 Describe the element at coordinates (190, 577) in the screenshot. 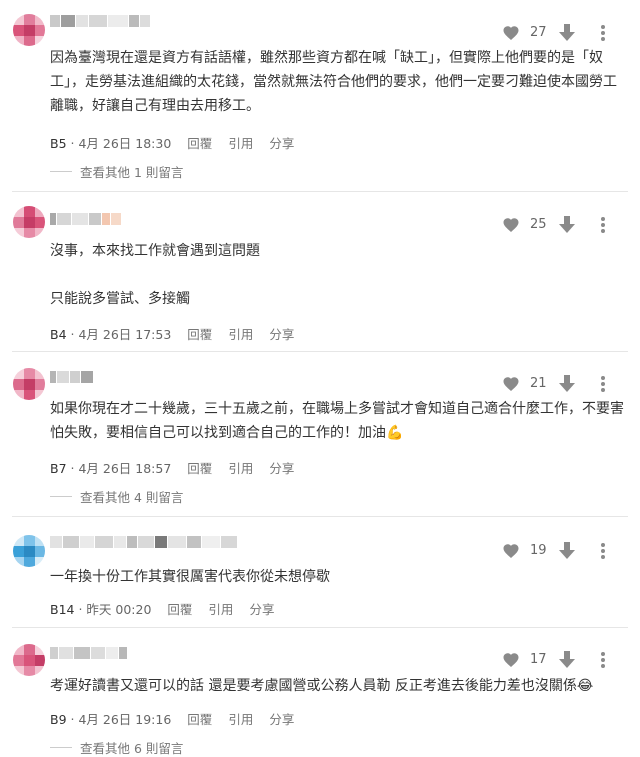

I see `comment-text: 一年換十份工作其實很厲害代表你從未想停歇` at that location.